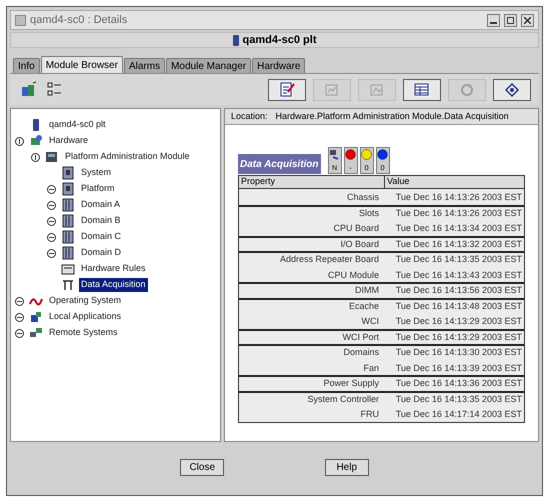 The width and height of the screenshot is (549, 502). What do you see at coordinates (55, 89) in the screenshot?
I see `checklist-icon` at bounding box center [55, 89].